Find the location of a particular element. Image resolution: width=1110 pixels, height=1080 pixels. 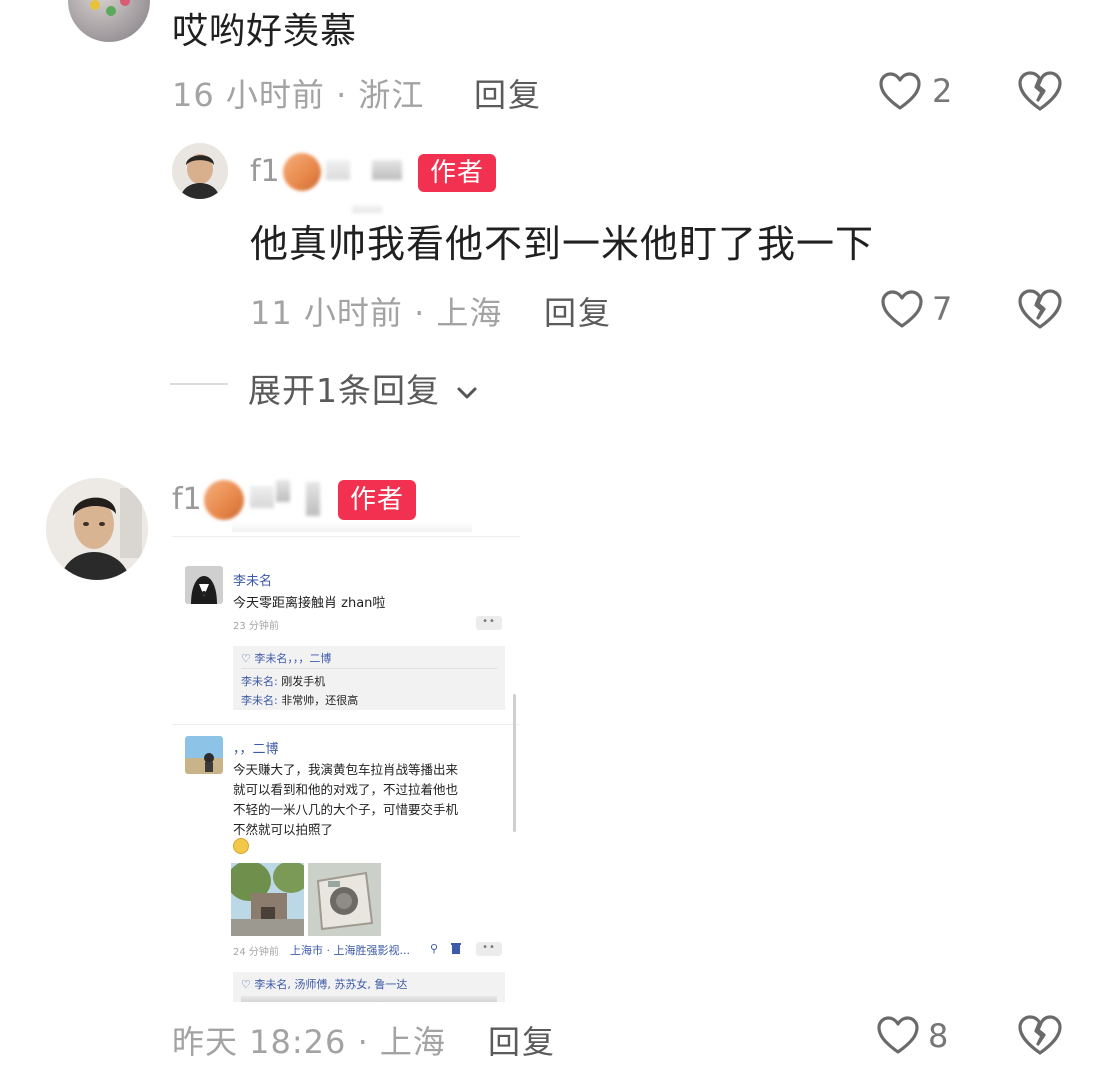

post-time: 23 分钟前 is located at coordinates (256, 626).